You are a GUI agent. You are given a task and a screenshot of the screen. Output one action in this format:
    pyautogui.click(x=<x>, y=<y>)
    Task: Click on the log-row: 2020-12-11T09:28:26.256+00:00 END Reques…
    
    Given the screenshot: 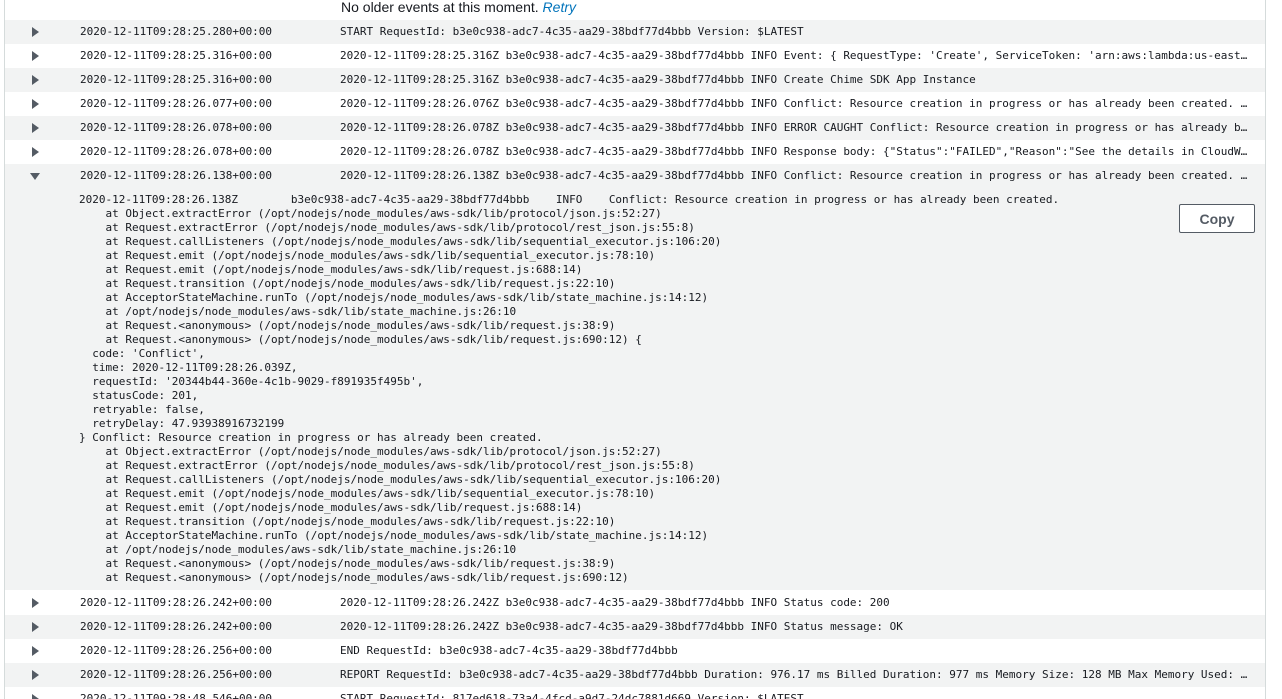 What is the action you would take?
    pyautogui.click(x=635, y=651)
    